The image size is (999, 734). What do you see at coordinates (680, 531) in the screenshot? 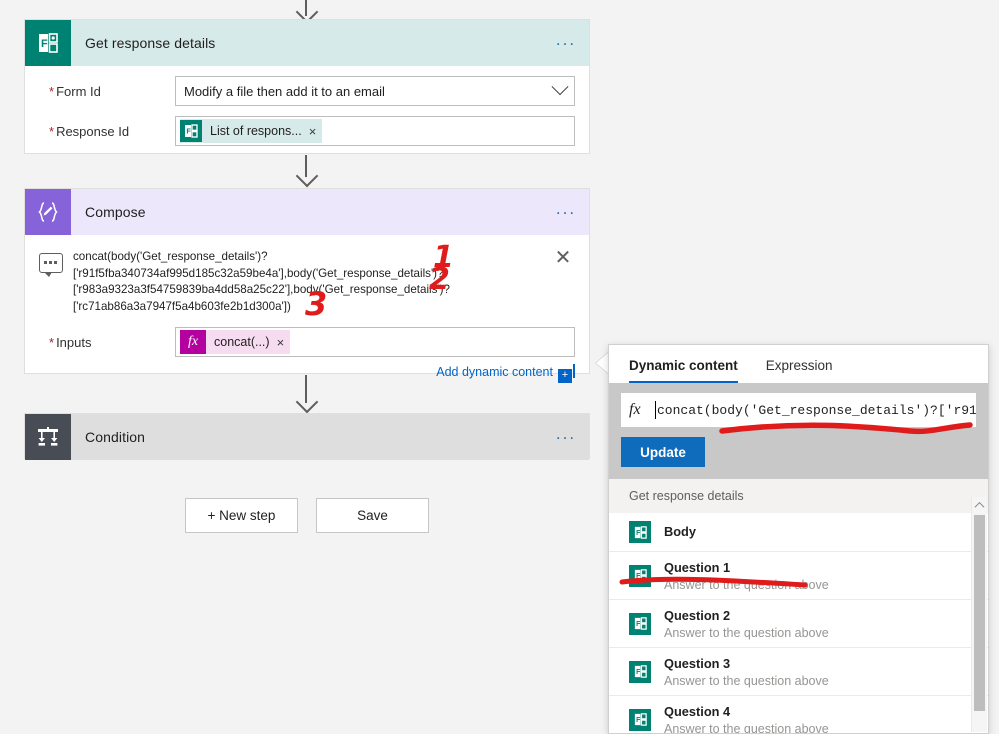
I see `list-item-title: Body` at bounding box center [680, 531].